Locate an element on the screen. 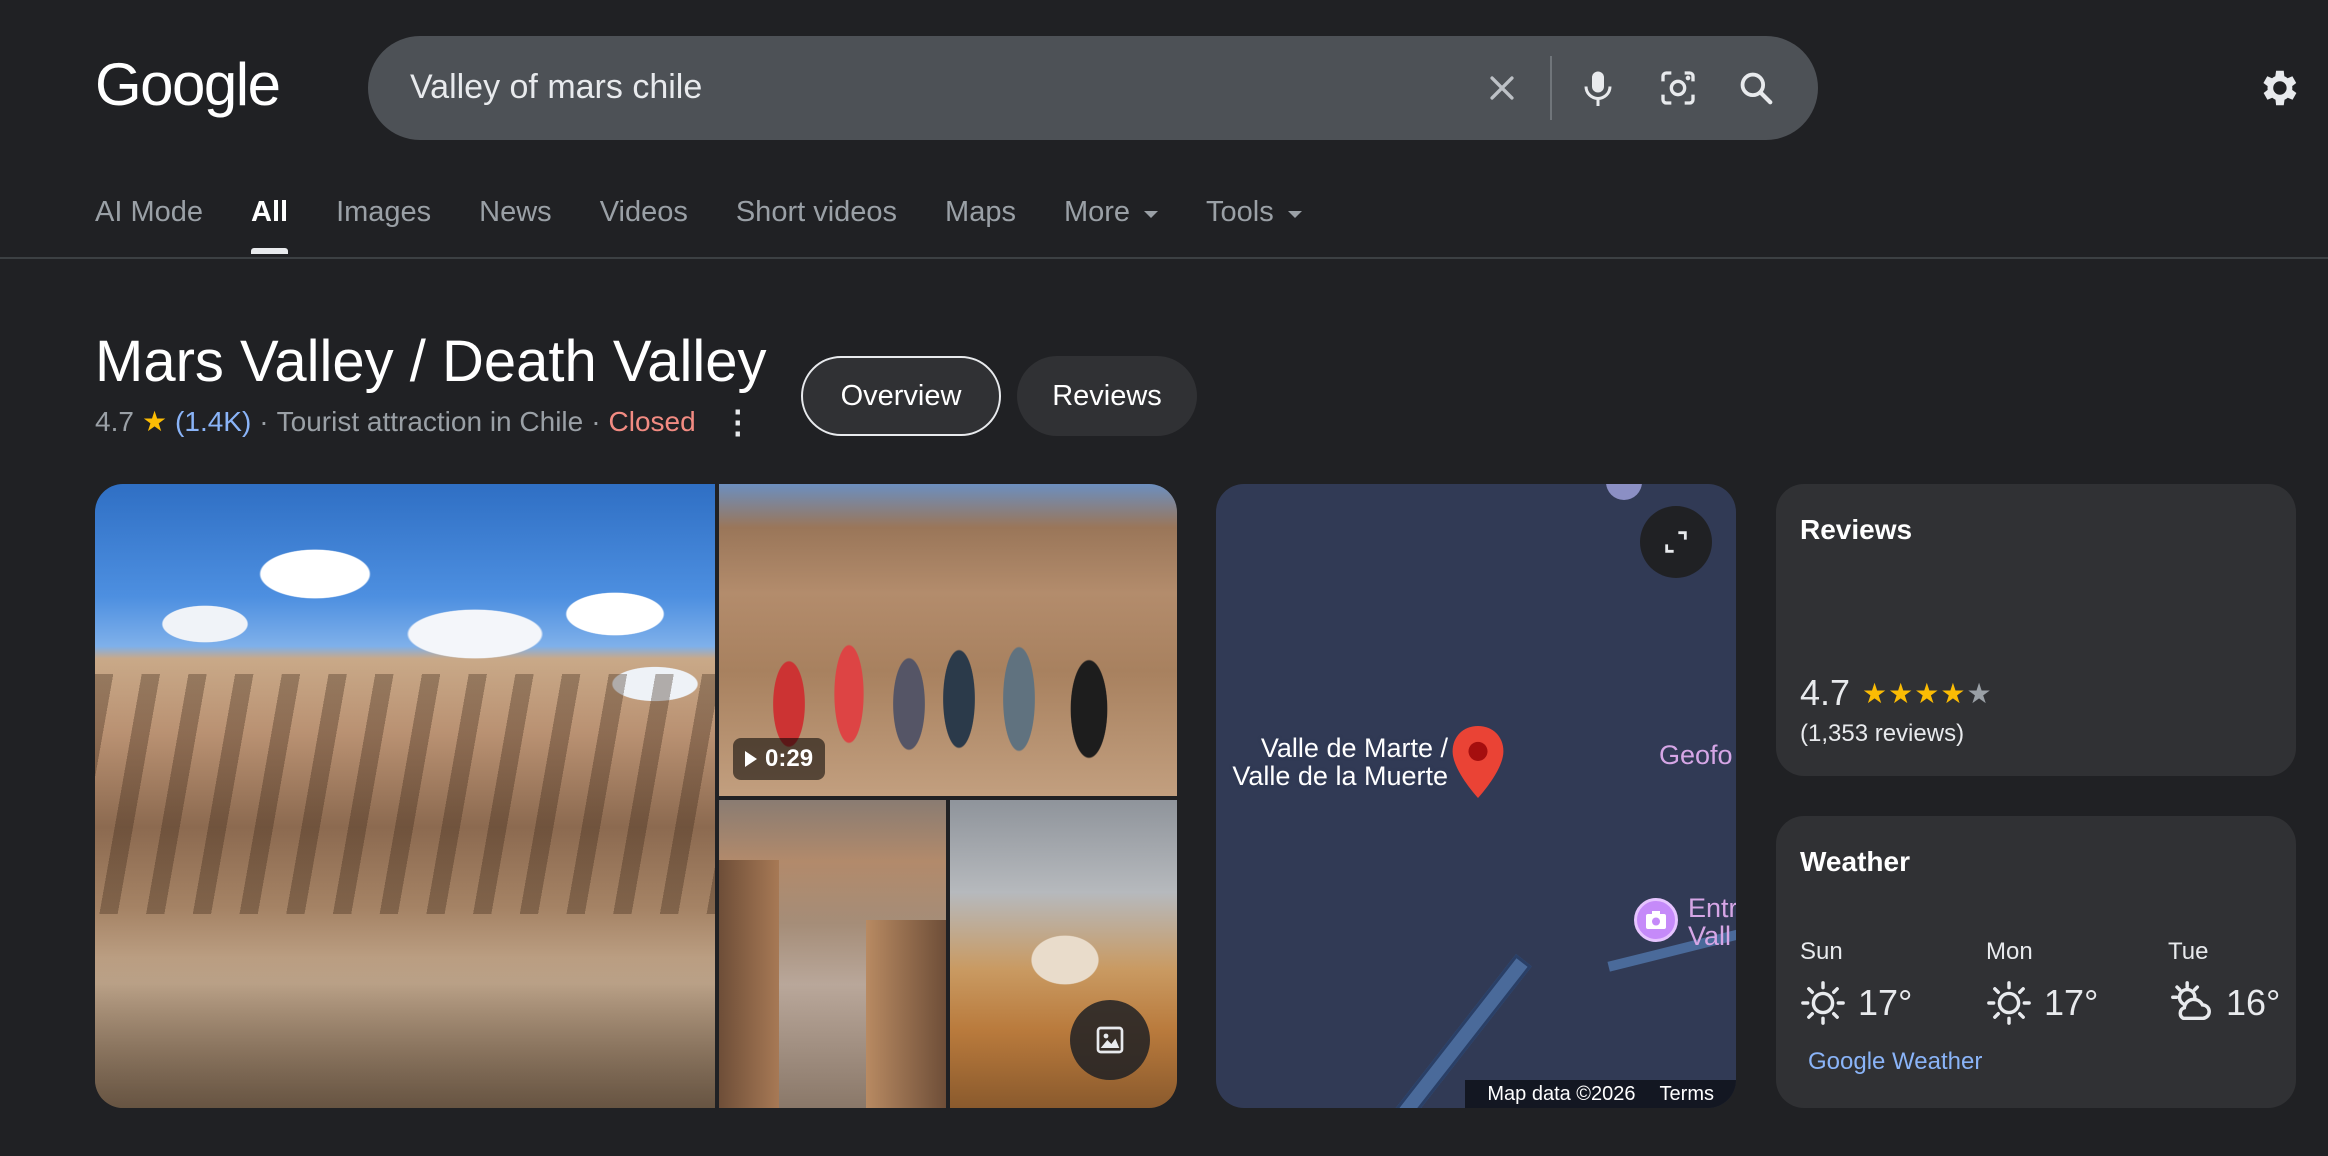 Image resolution: width=2328 pixels, height=1156 pixels. video-duration-badge: 0:29 is located at coordinates (779, 759).